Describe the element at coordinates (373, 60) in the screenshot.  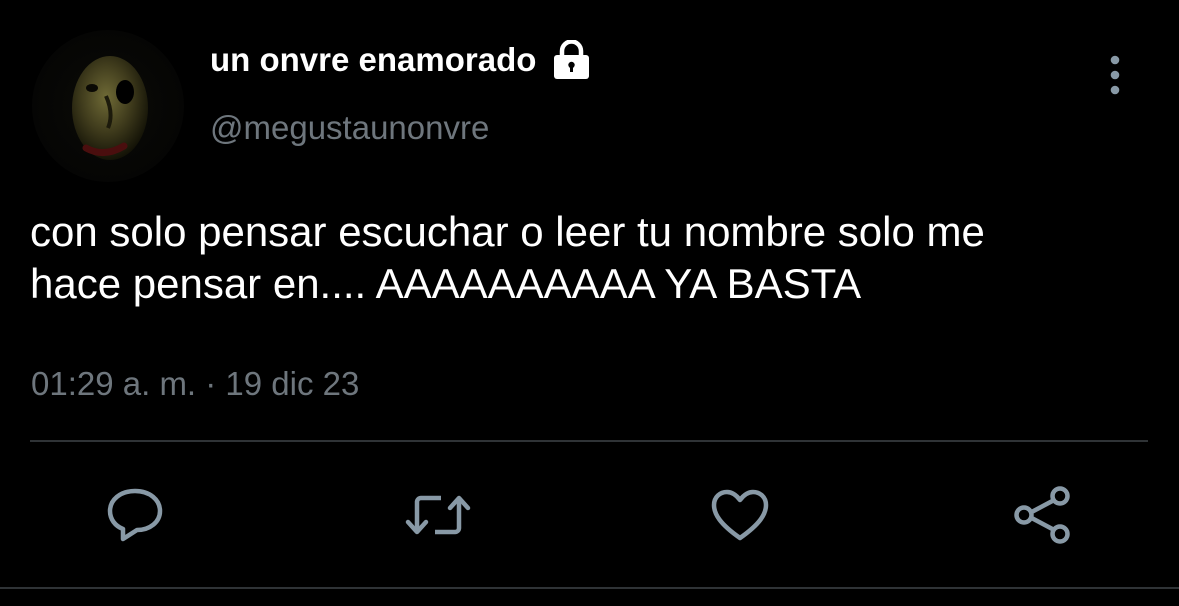
I see `display-name-text: un onvre enamorado` at that location.